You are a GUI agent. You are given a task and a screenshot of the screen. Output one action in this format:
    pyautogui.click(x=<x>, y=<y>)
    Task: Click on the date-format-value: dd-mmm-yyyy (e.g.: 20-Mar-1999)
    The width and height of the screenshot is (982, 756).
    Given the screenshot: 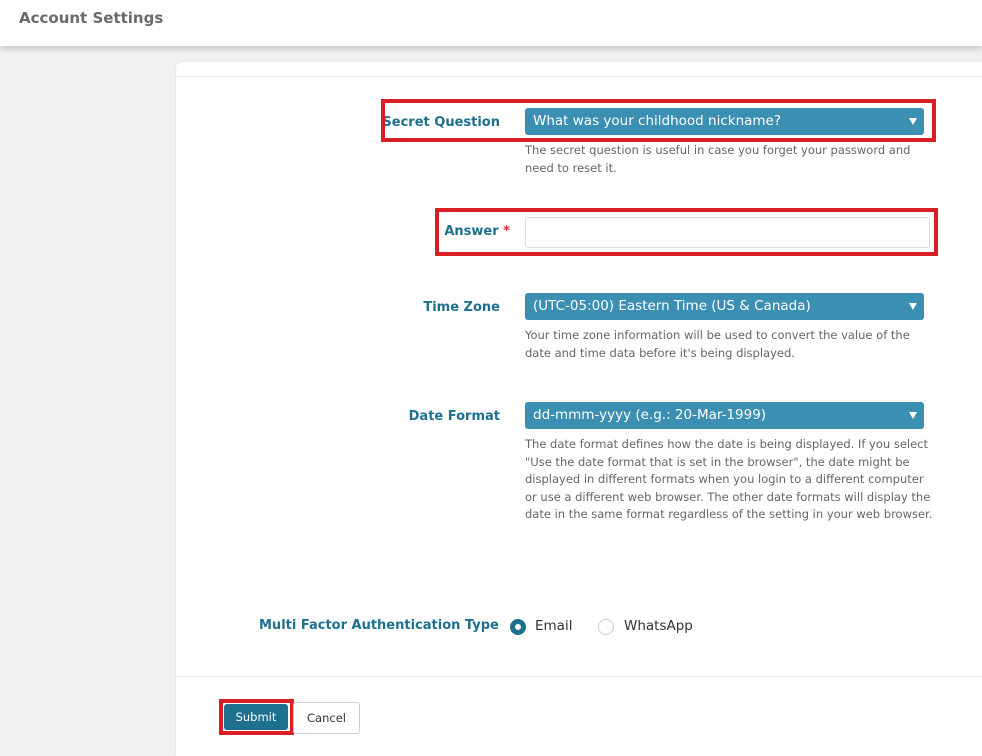 What is the action you would take?
    pyautogui.click(x=650, y=415)
    